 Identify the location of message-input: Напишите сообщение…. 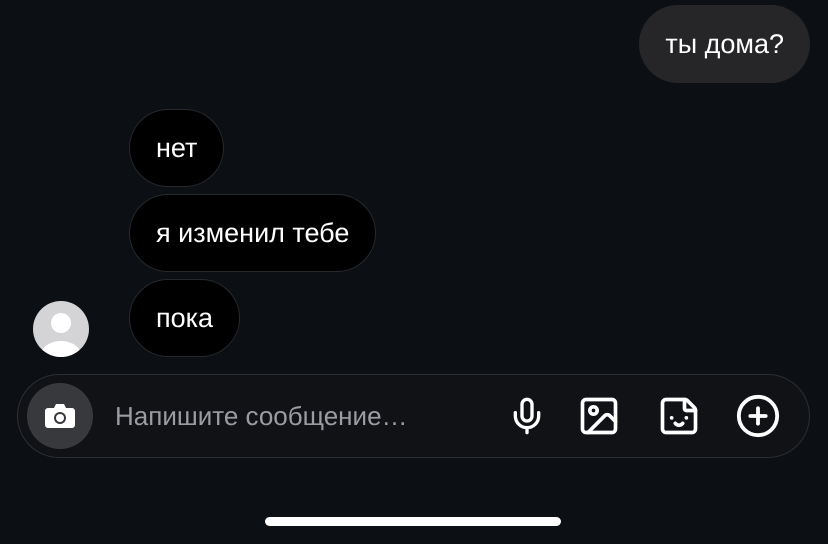
(305, 416).